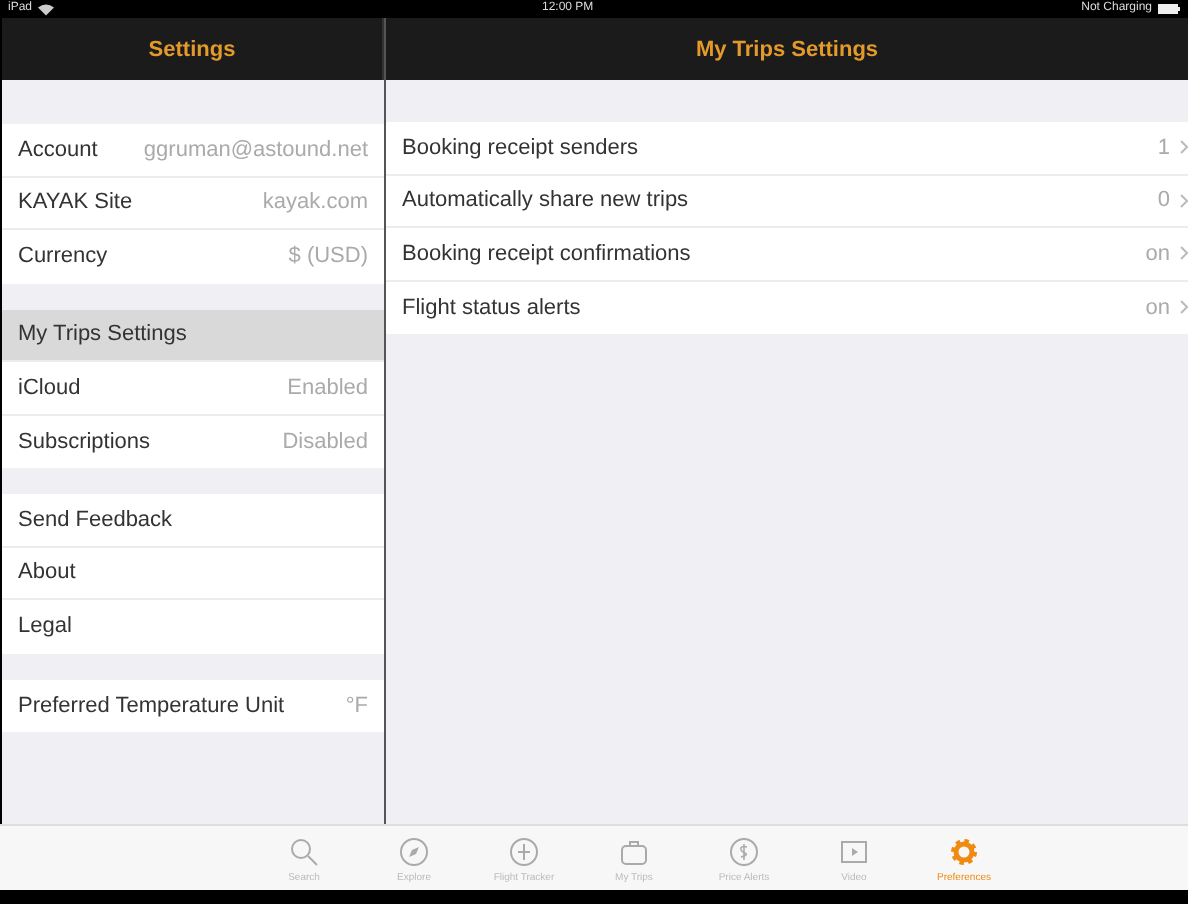 This screenshot has height=904, width=1188. What do you see at coordinates (193, 203) in the screenshot?
I see `settings-item: KAYAK Site kayak.com` at bounding box center [193, 203].